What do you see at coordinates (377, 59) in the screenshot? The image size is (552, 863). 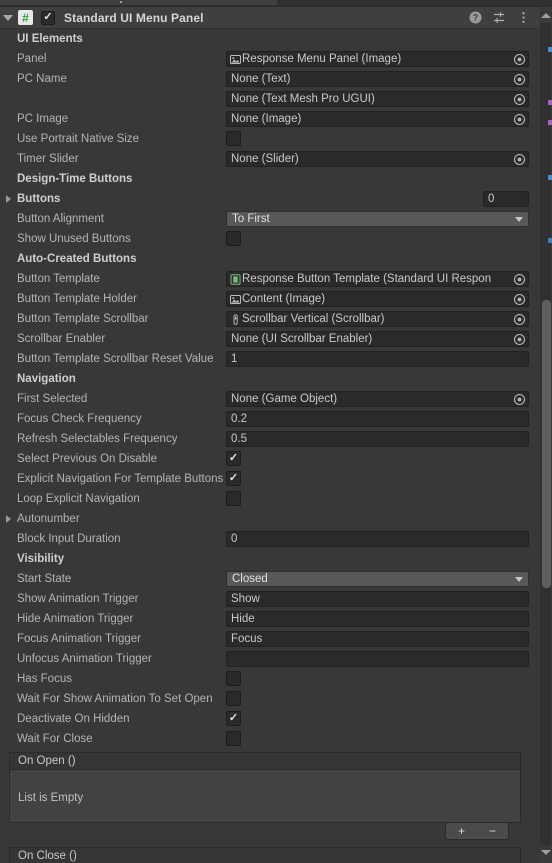 I see `object-field: Response Menu Panel (Image)` at bounding box center [377, 59].